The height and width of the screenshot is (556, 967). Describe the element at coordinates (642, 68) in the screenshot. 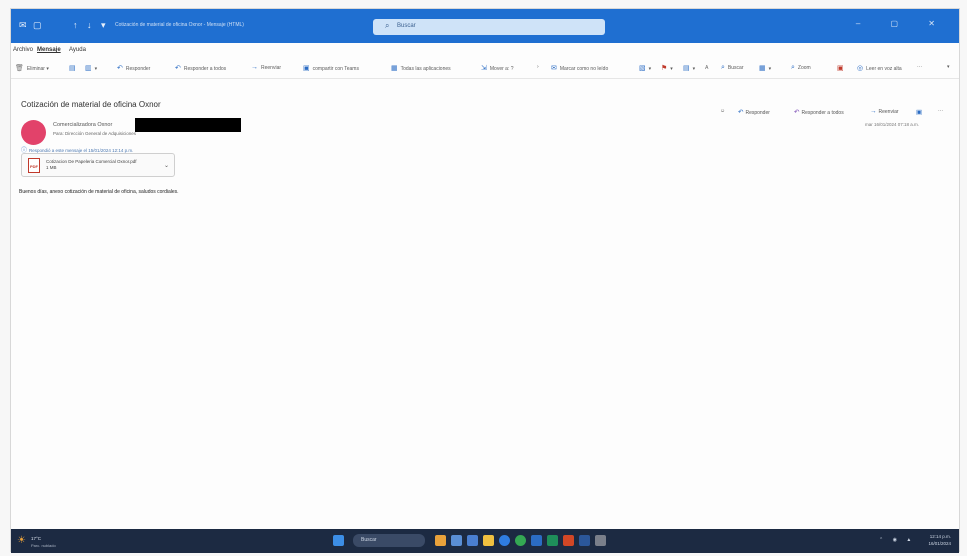

I see `category-icon: ▧` at that location.